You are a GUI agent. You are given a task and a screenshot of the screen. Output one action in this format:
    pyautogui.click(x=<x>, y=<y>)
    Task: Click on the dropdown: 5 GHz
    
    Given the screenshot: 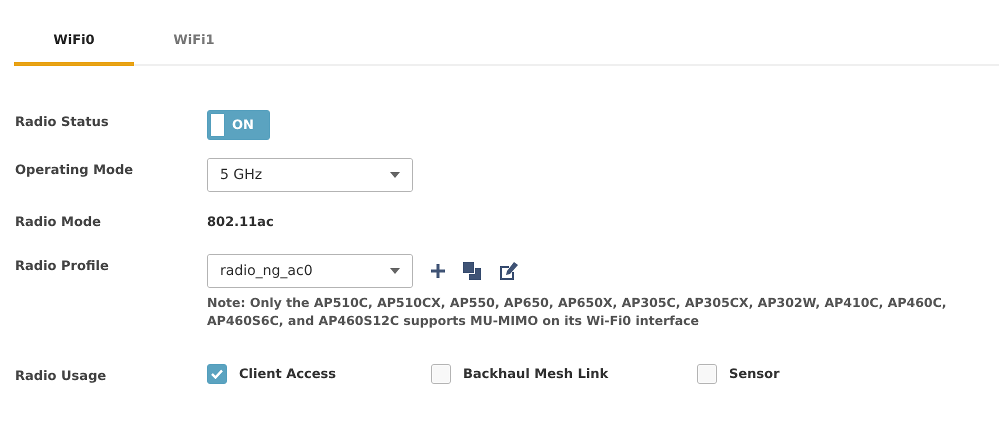 What is the action you would take?
    pyautogui.click(x=310, y=175)
    